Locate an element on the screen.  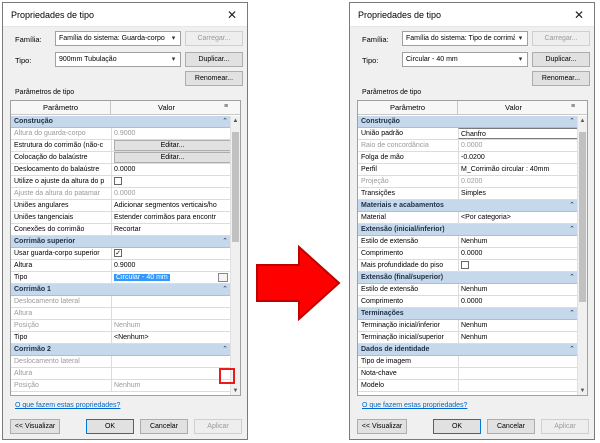
scroll-up-icon: ▲ is located at coordinates (235, 121).